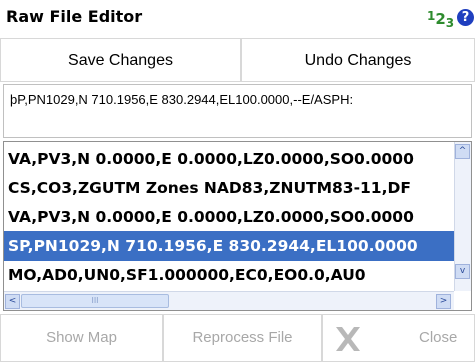 This screenshot has width=475, height=362. I want to click on show-map-button: Show Map, so click(81, 338).